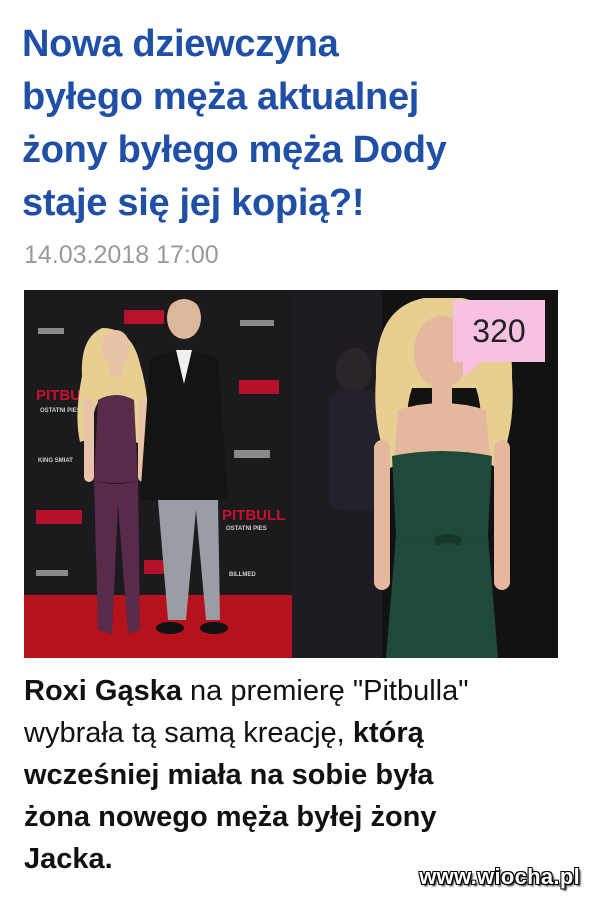 The height and width of the screenshot is (900, 594). I want to click on site-watermark: www.wiocha.pl, so click(499, 876).